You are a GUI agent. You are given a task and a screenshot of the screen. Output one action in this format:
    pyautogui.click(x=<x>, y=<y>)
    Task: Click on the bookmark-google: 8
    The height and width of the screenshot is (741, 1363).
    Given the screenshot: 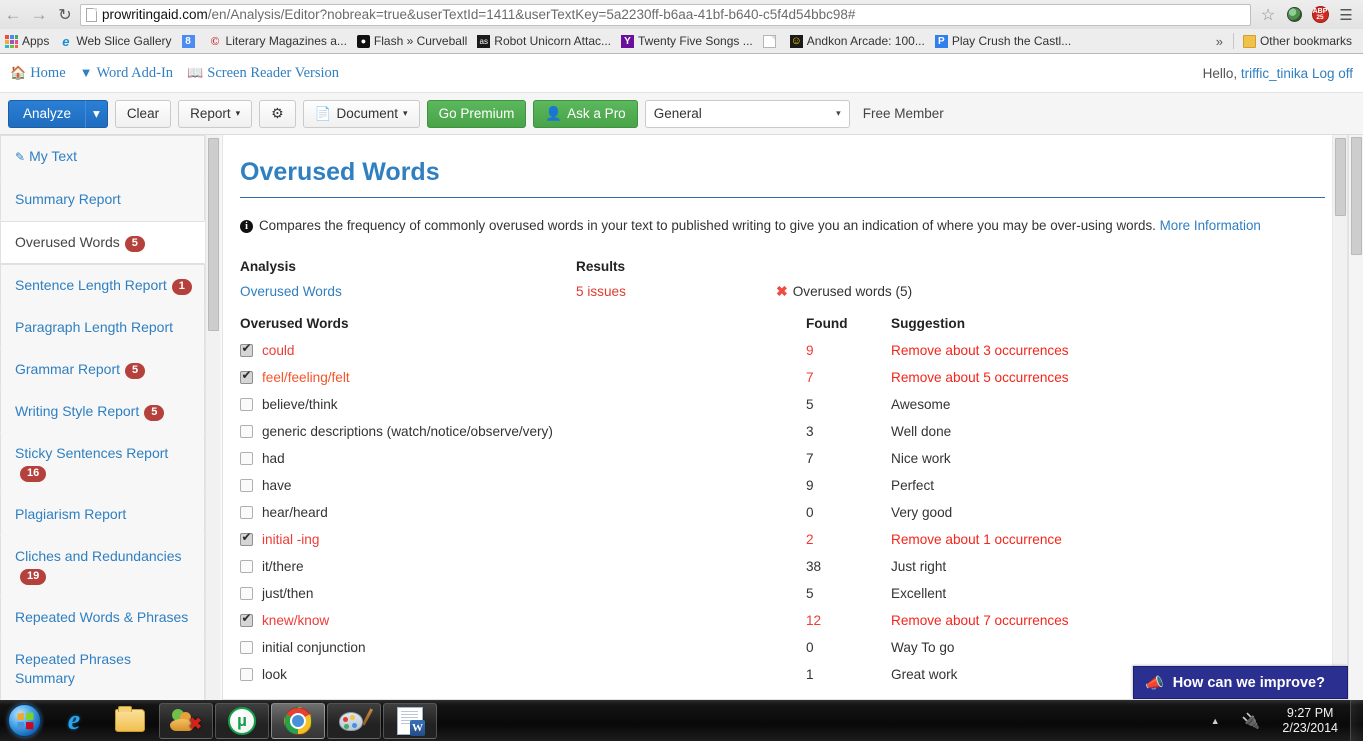 What is the action you would take?
    pyautogui.click(x=190, y=41)
    